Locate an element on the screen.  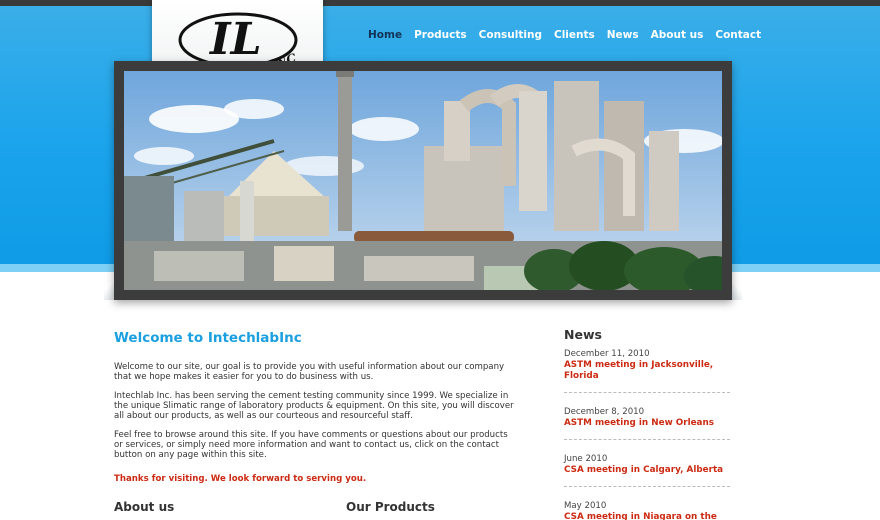
news-link: ASTM meeting in New Orleans is located at coordinates (647, 423).